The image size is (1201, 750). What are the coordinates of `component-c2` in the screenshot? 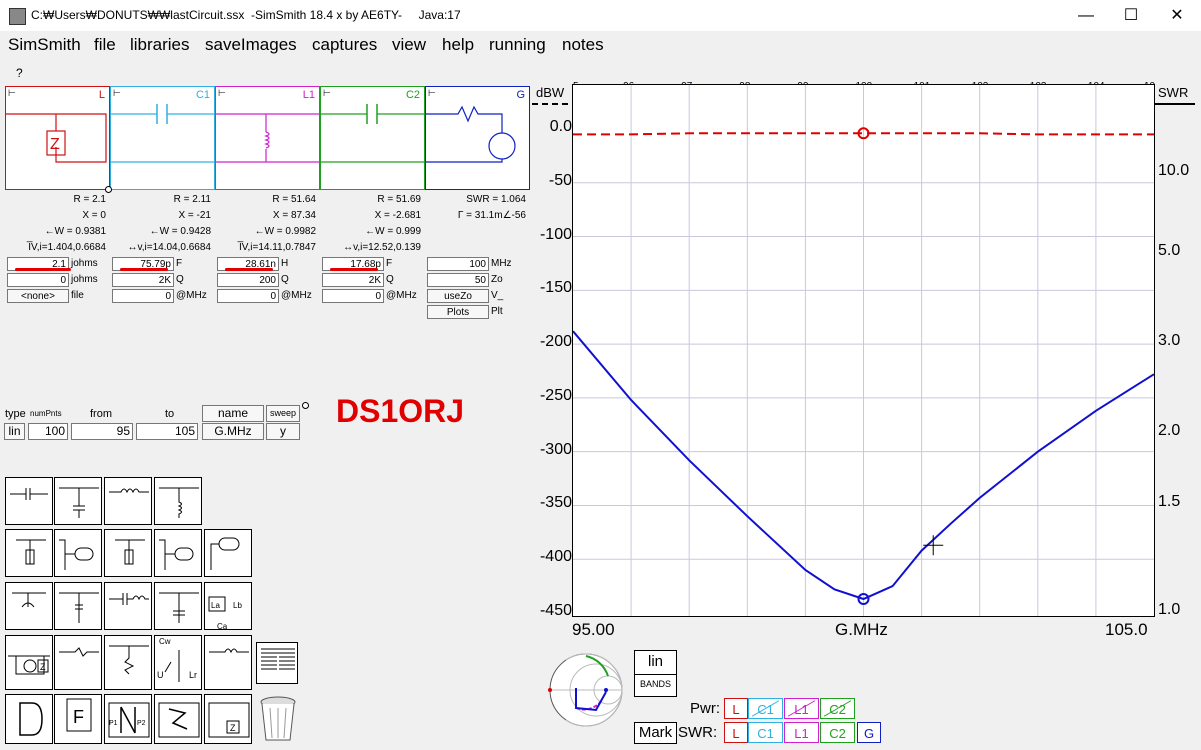 It's located at (372, 138).